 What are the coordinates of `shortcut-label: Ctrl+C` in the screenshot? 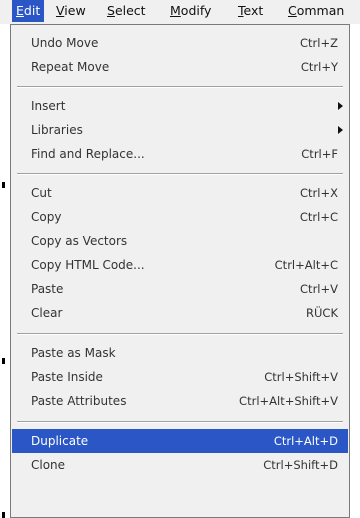 It's located at (318, 217).